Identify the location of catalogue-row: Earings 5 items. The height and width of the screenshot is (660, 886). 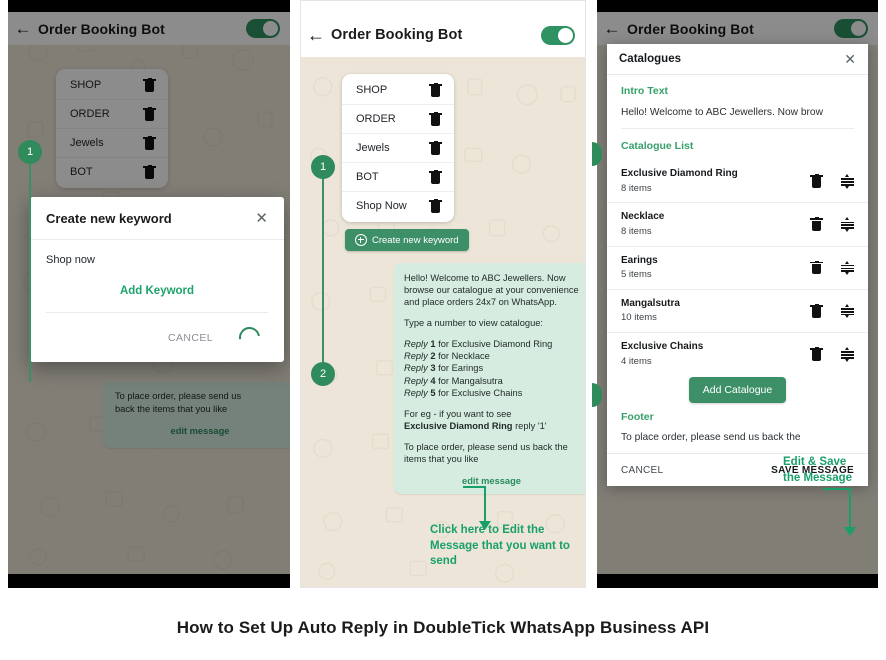
(737, 268).